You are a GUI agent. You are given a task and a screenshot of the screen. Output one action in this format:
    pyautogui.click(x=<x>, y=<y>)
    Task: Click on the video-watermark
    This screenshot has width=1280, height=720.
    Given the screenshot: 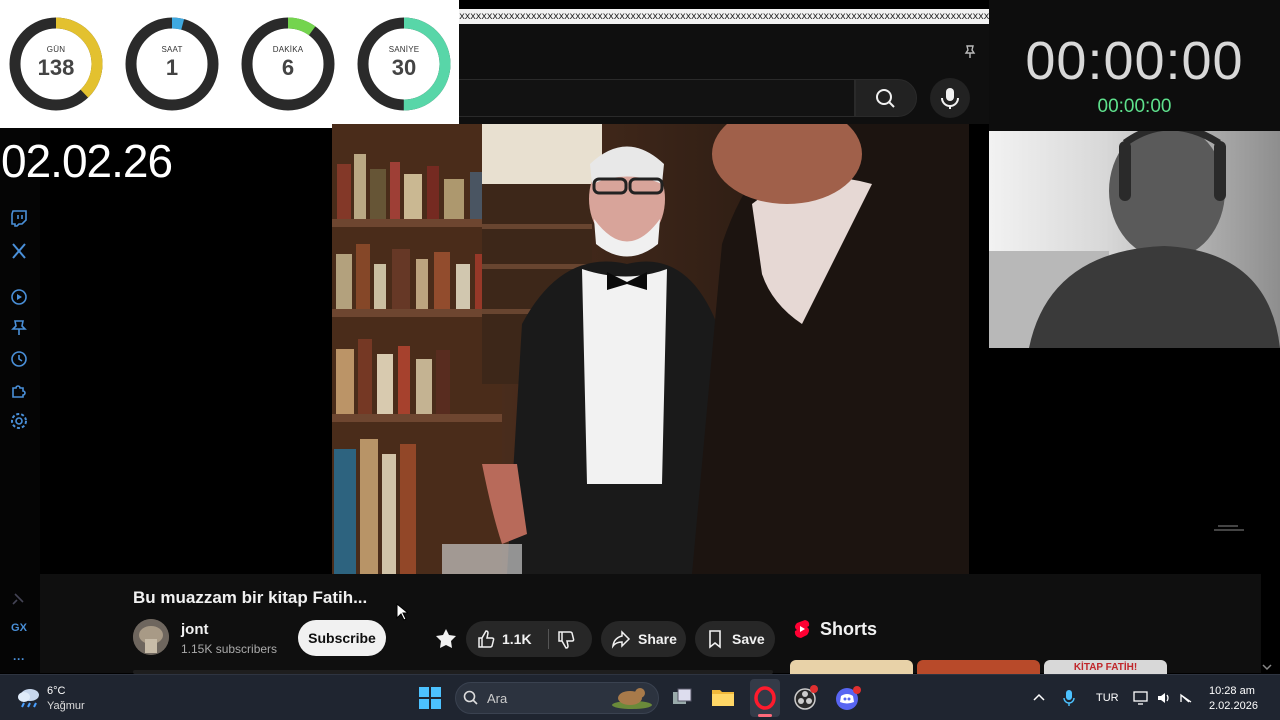 What is the action you would take?
    pyautogui.click(x=1229, y=529)
    